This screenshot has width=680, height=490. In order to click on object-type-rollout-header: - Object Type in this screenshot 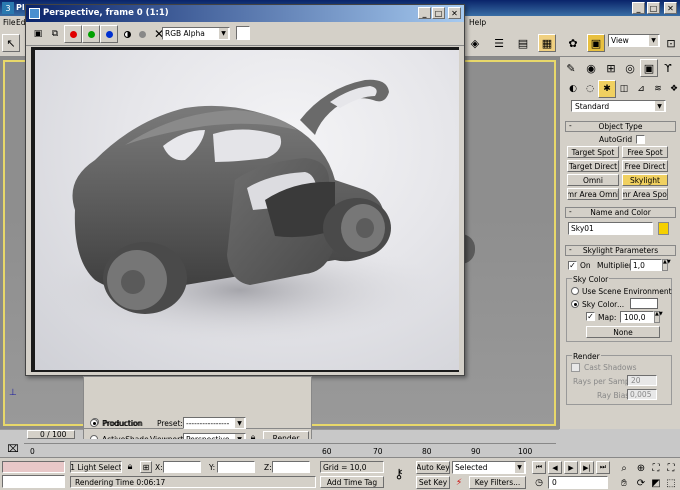, I will do `click(620, 126)`.